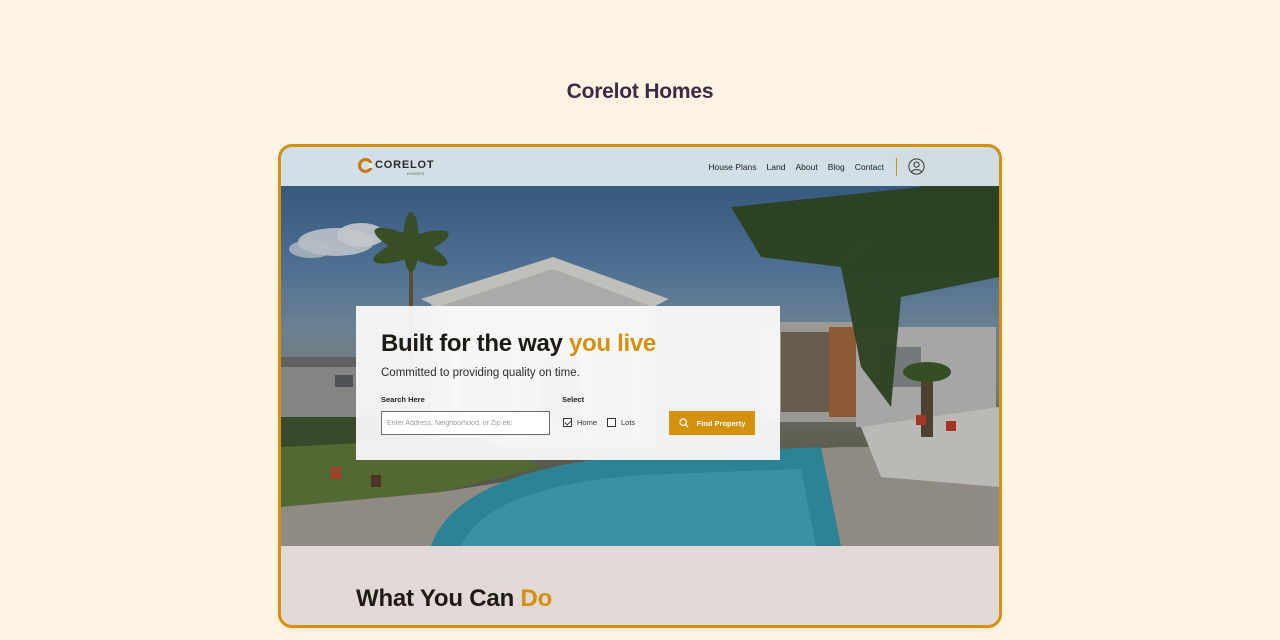 This screenshot has height=640, width=1280. Describe the element at coordinates (896, 167) in the screenshot. I see `nav-divider` at that location.